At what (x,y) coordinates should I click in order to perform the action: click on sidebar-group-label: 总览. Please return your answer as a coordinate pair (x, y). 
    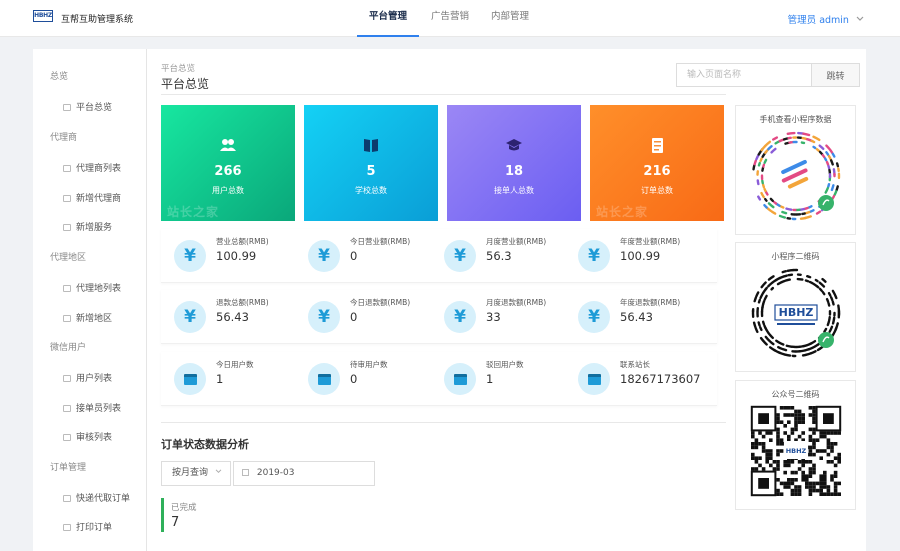
    Looking at the image, I should click on (59, 77).